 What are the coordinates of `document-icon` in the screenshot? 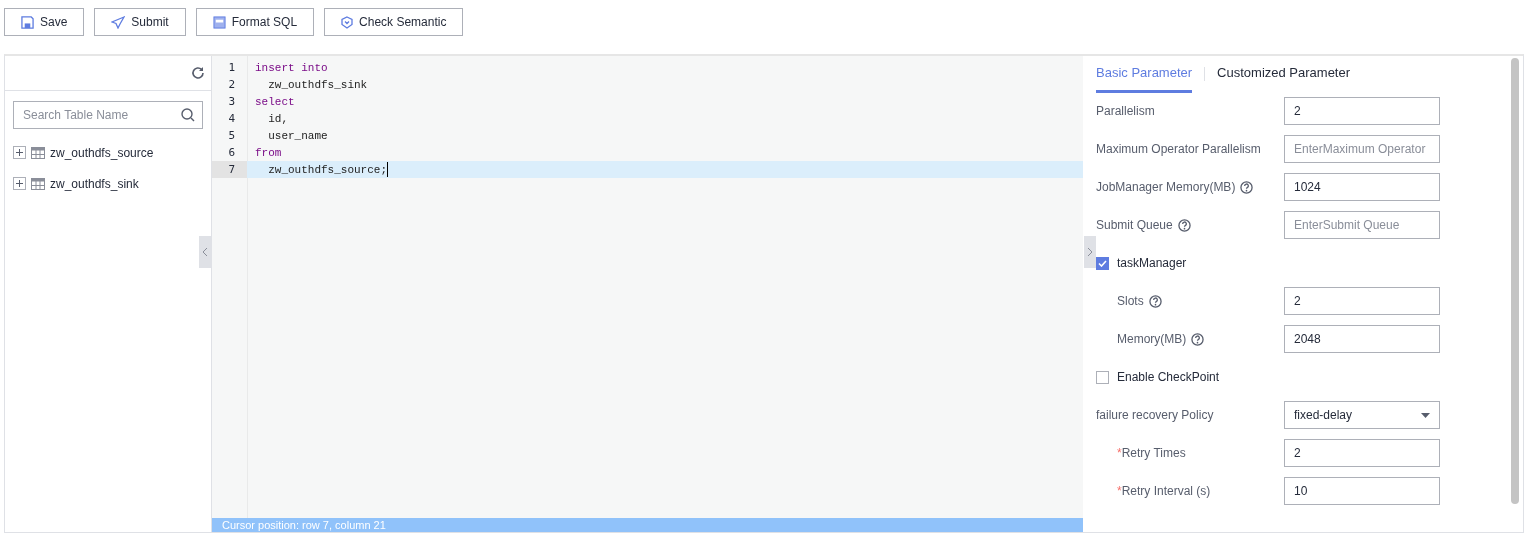 It's located at (219, 22).